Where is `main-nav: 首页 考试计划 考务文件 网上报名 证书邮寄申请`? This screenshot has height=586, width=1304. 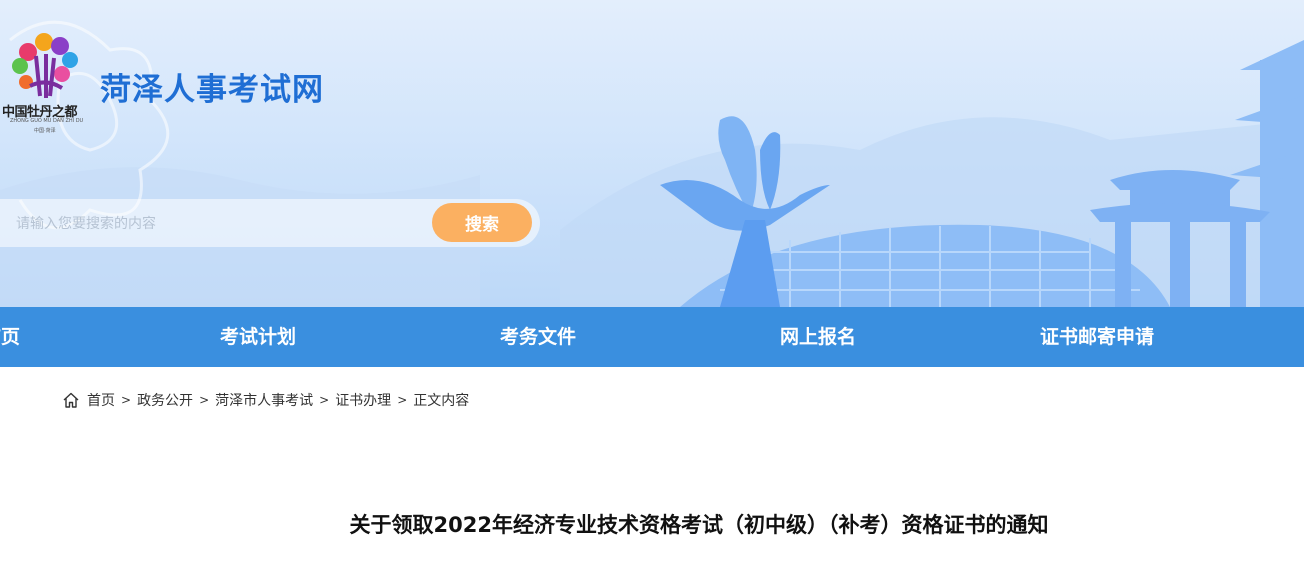 main-nav: 首页 考试计划 考务文件 网上报名 证书邮寄申请 is located at coordinates (652, 337).